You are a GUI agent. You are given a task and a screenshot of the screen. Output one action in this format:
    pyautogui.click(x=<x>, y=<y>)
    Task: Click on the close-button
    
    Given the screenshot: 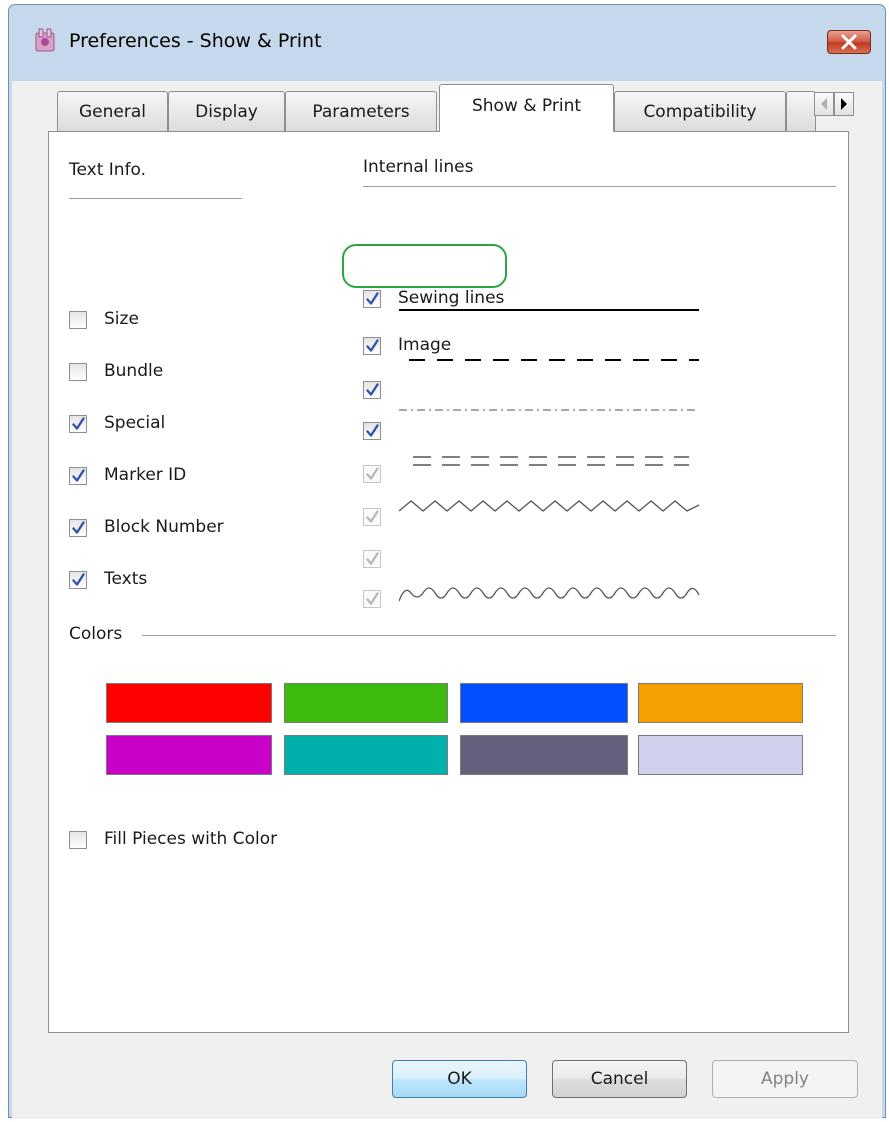 What is the action you would take?
    pyautogui.click(x=849, y=42)
    